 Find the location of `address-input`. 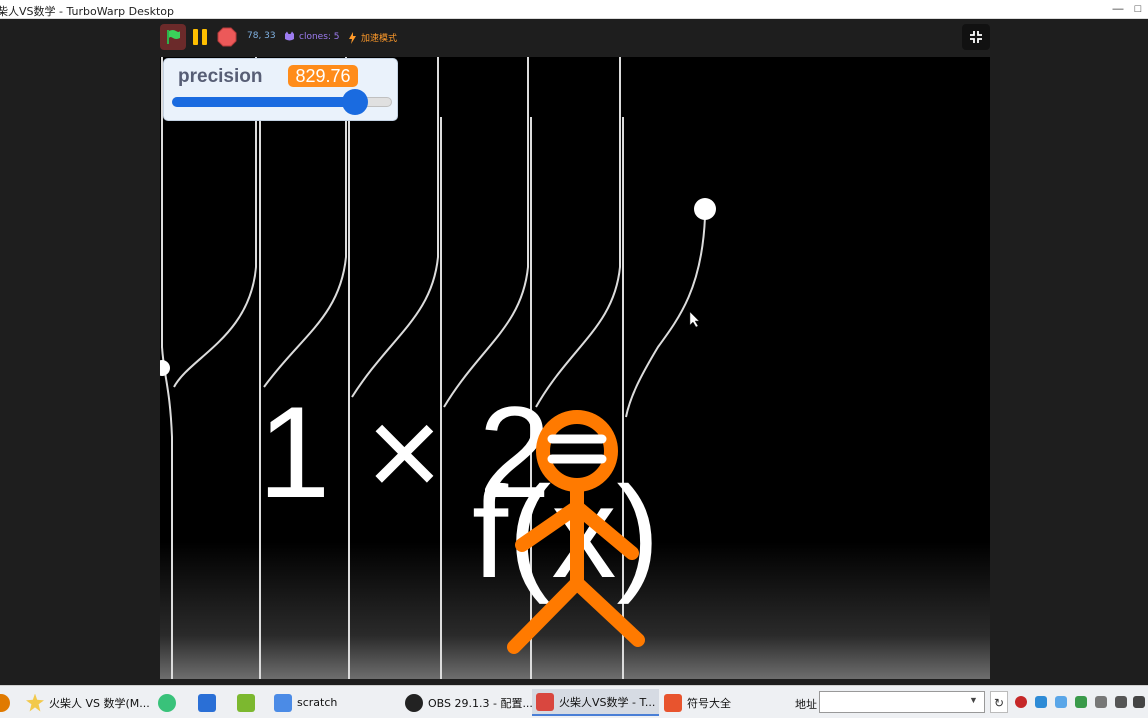

address-input is located at coordinates (902, 702).